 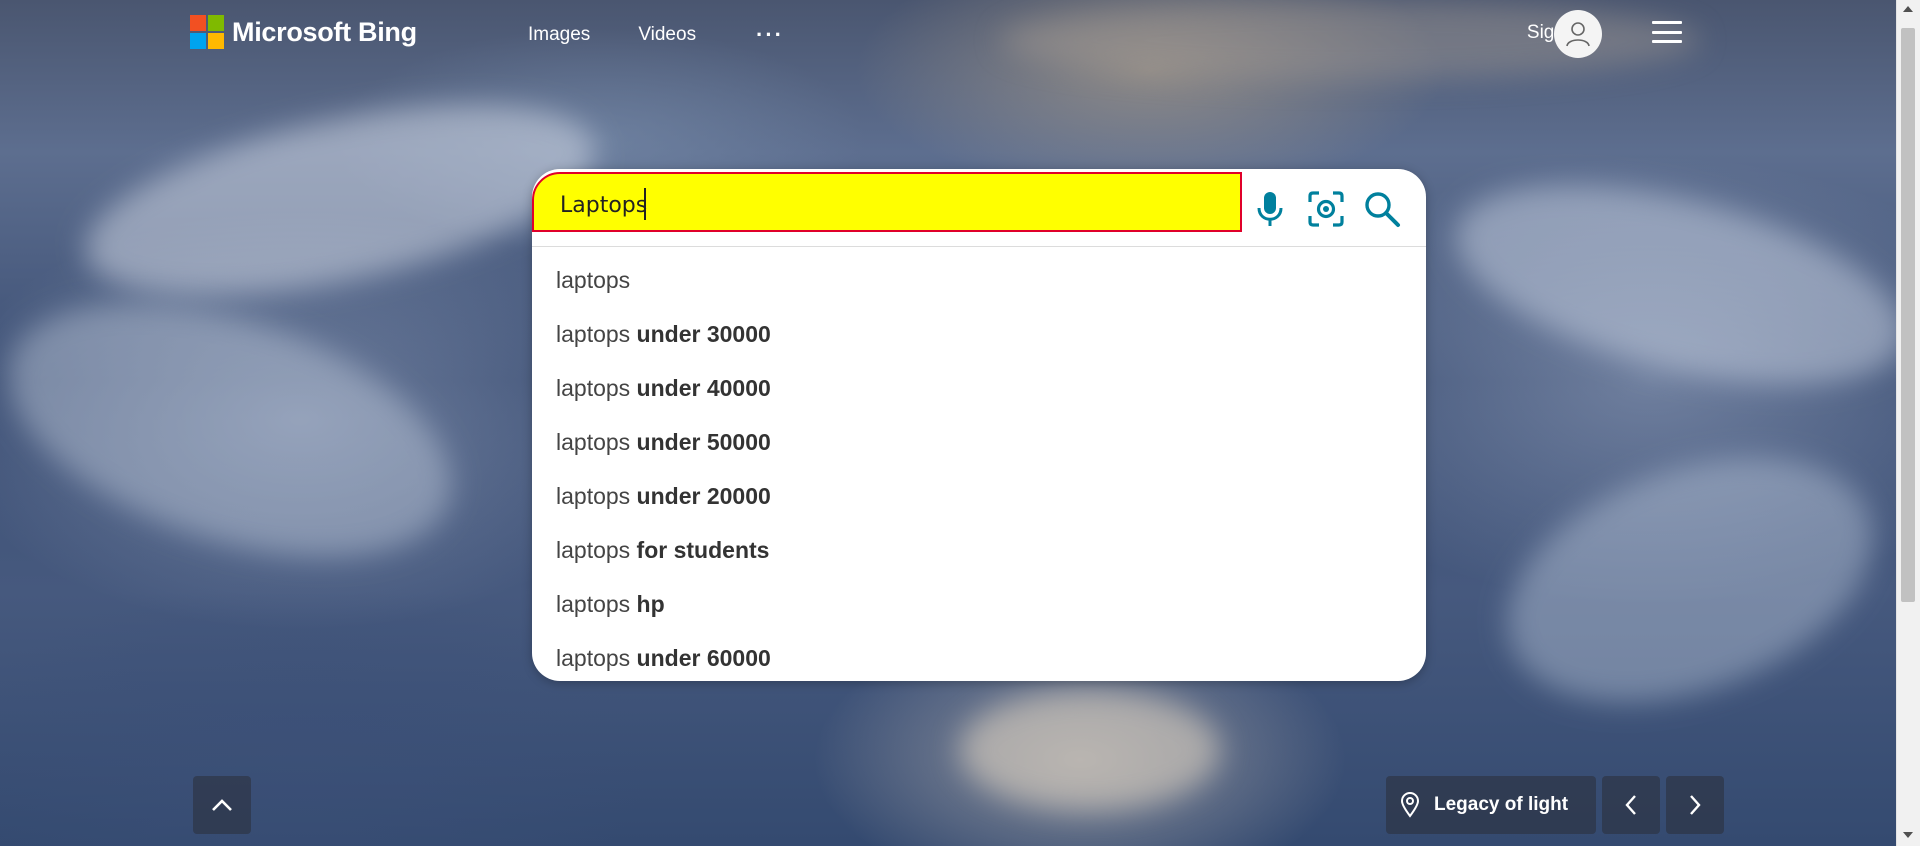 I want to click on scroll-up-icon, so click(x=1908, y=9).